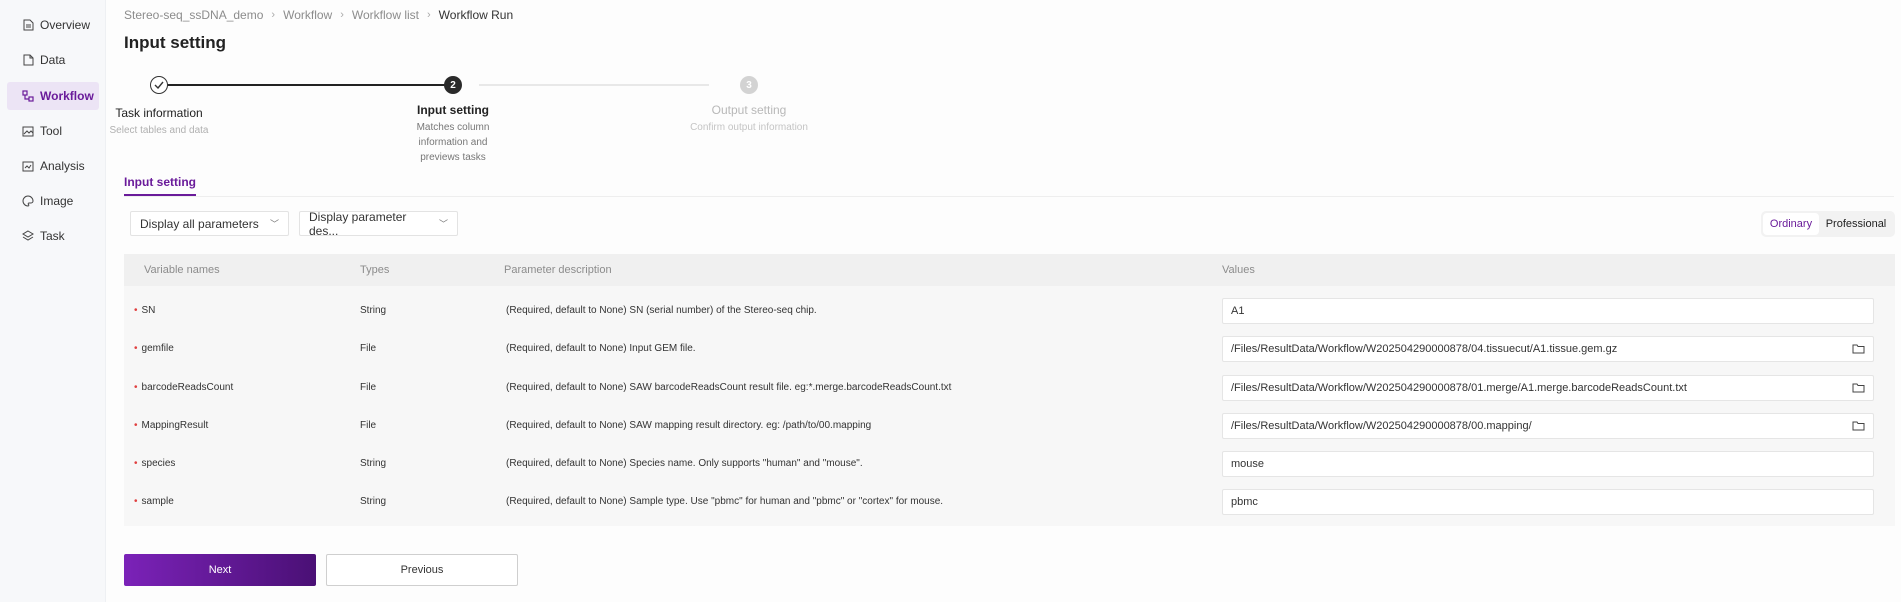 This screenshot has width=1901, height=602. I want to click on col-values: Values, so click(1238, 270).